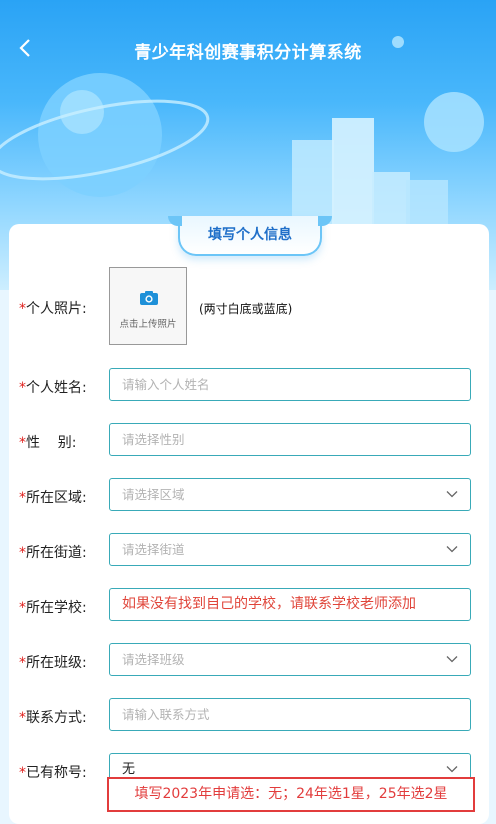 This screenshot has width=496, height=824. Describe the element at coordinates (148, 324) in the screenshot. I see `upload-text: 点击上传照片` at that location.